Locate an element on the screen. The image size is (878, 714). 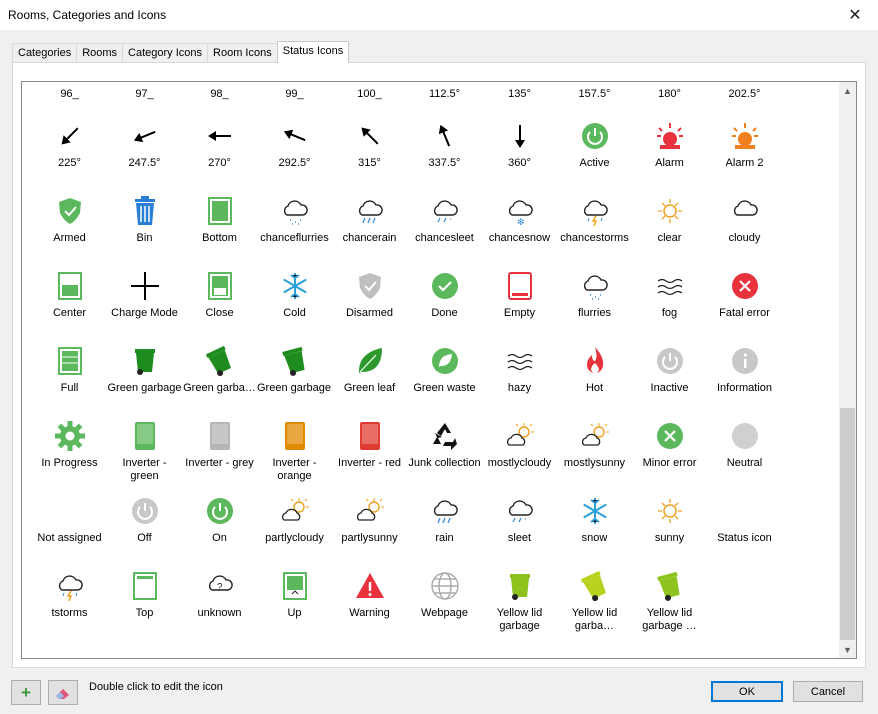
icon-list-item: chancesleet is located at coordinates (444, 222).